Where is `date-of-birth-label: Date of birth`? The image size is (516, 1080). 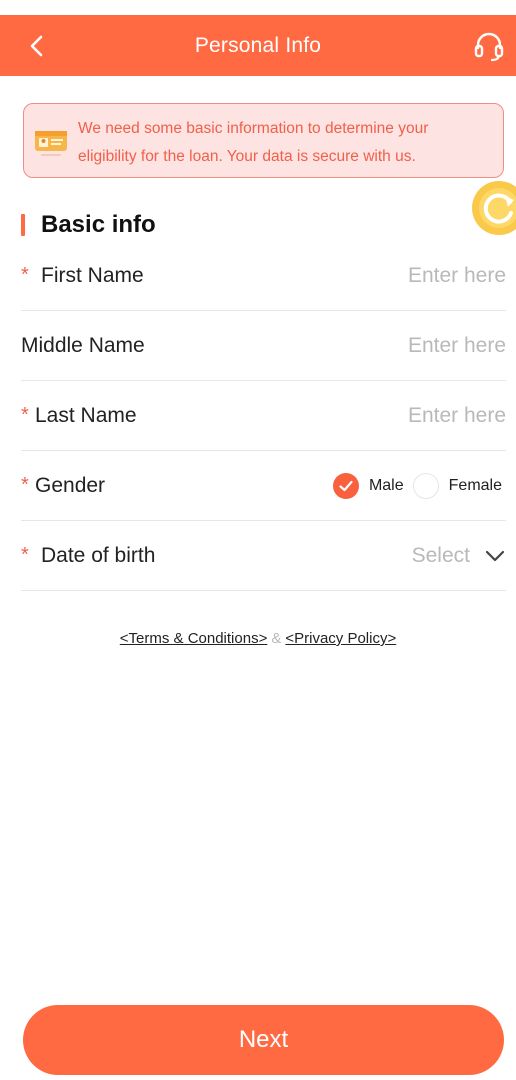 date-of-birth-label: Date of birth is located at coordinates (98, 555).